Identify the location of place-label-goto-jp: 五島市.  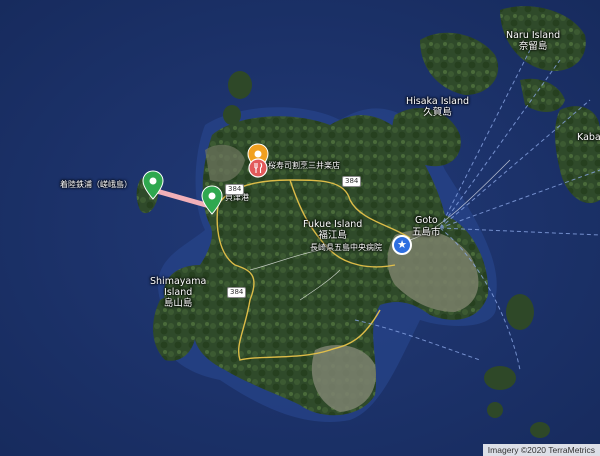
(426, 232).